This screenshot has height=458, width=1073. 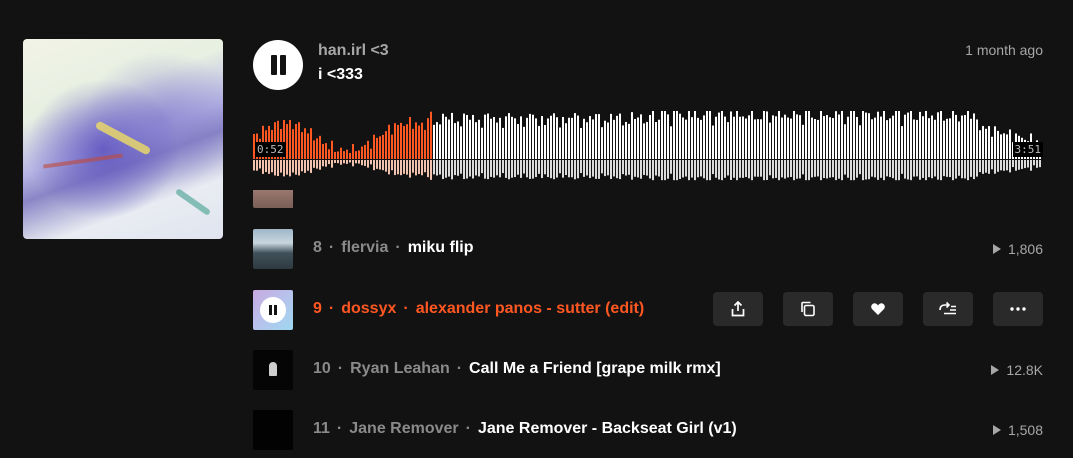 What do you see at coordinates (403, 428) in the screenshot?
I see `track-artist: Jane Remover` at bounding box center [403, 428].